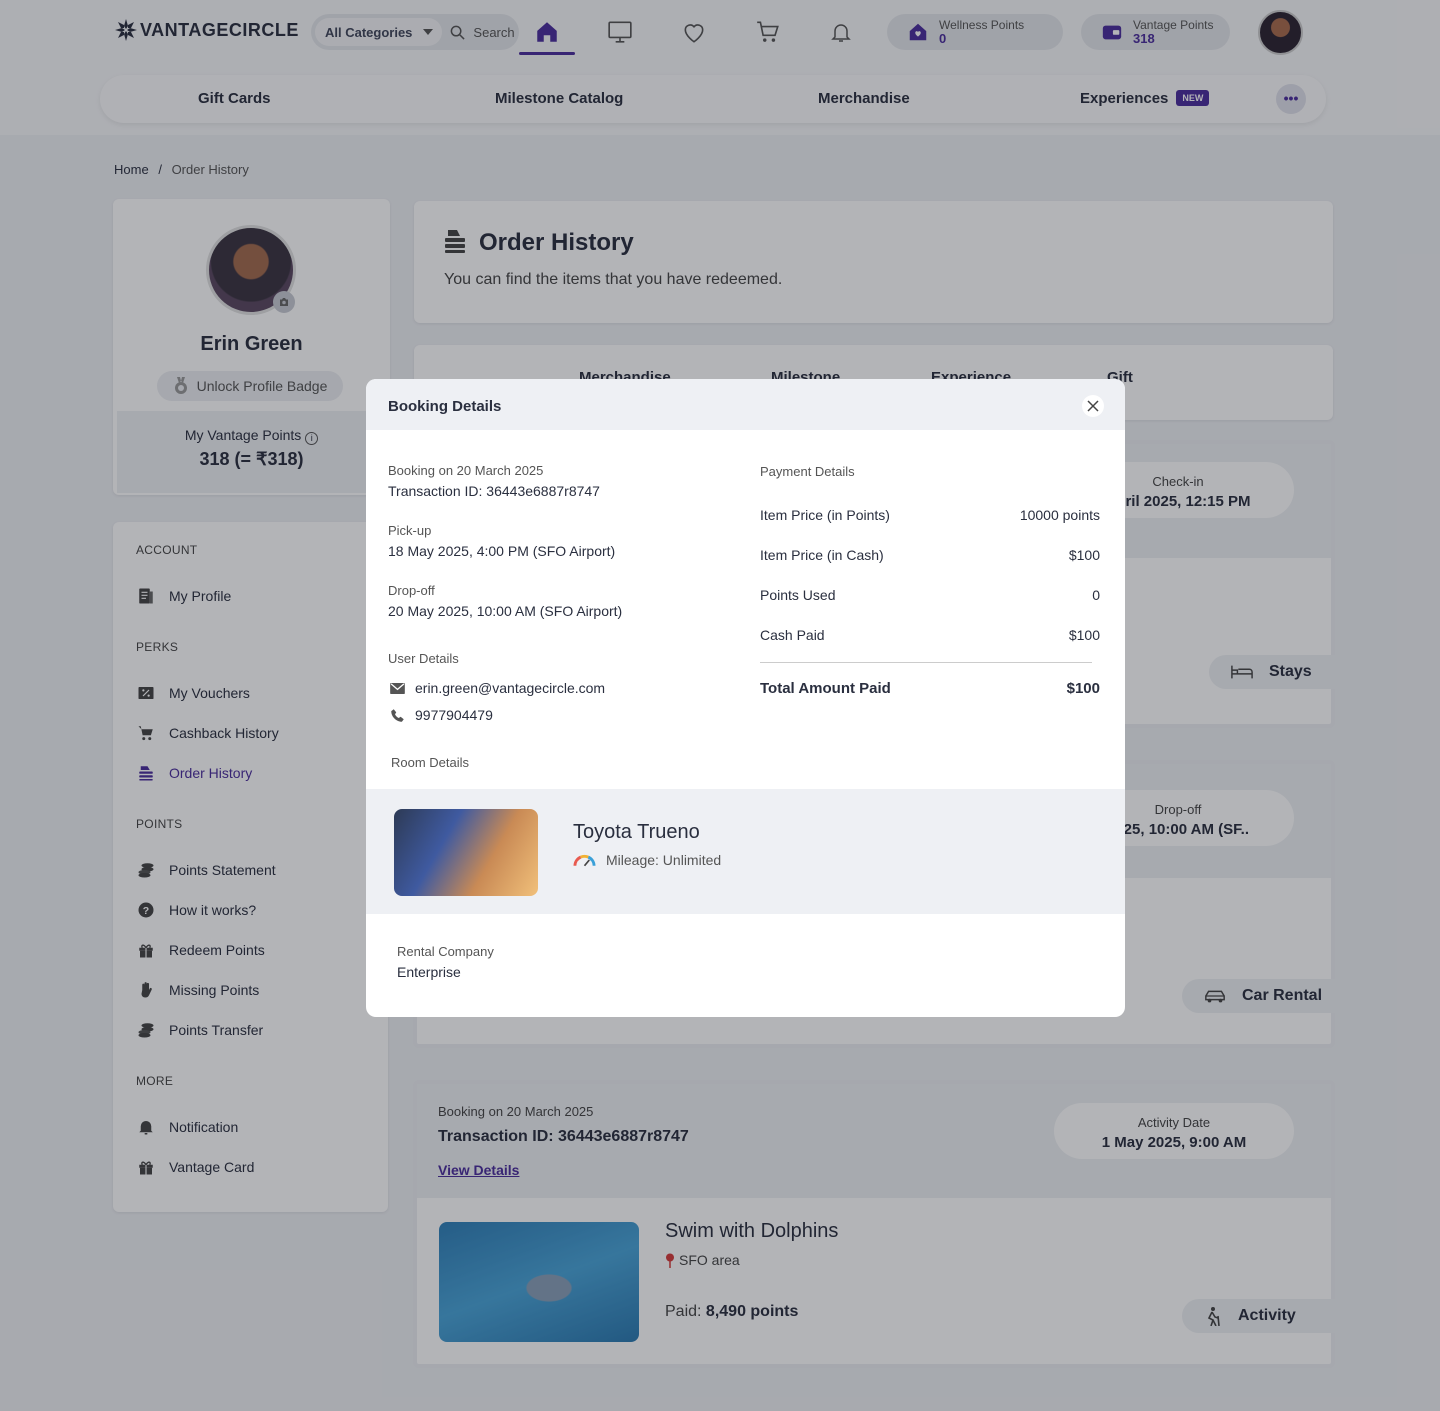  I want to click on rental-company-label: Rental Company, so click(445, 951).